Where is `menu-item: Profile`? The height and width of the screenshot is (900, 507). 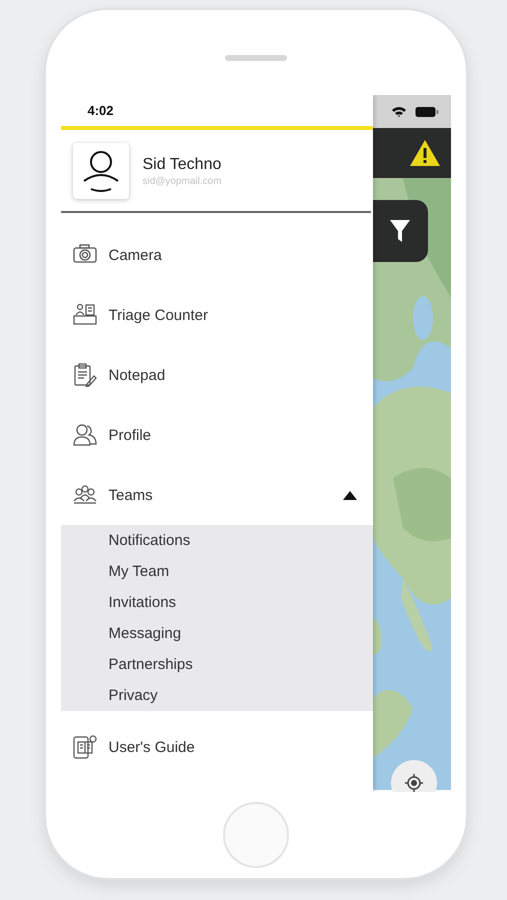
menu-item: Profile is located at coordinates (216, 435).